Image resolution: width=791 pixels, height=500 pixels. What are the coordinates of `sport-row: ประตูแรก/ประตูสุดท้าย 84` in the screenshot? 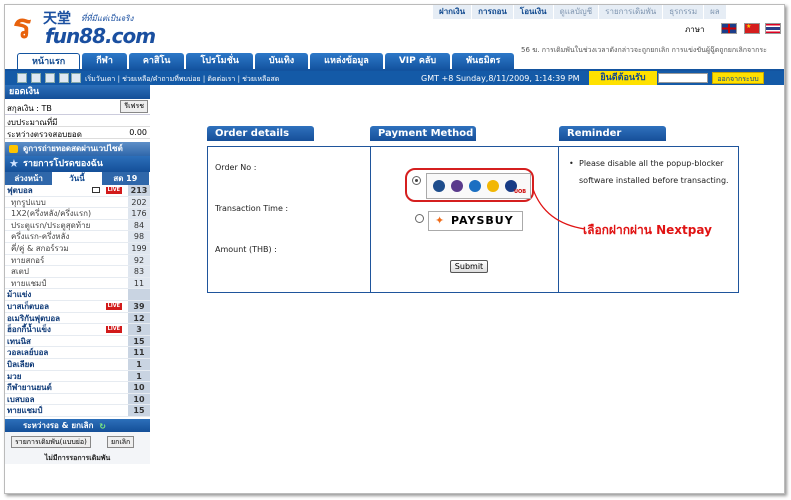 It's located at (77, 225).